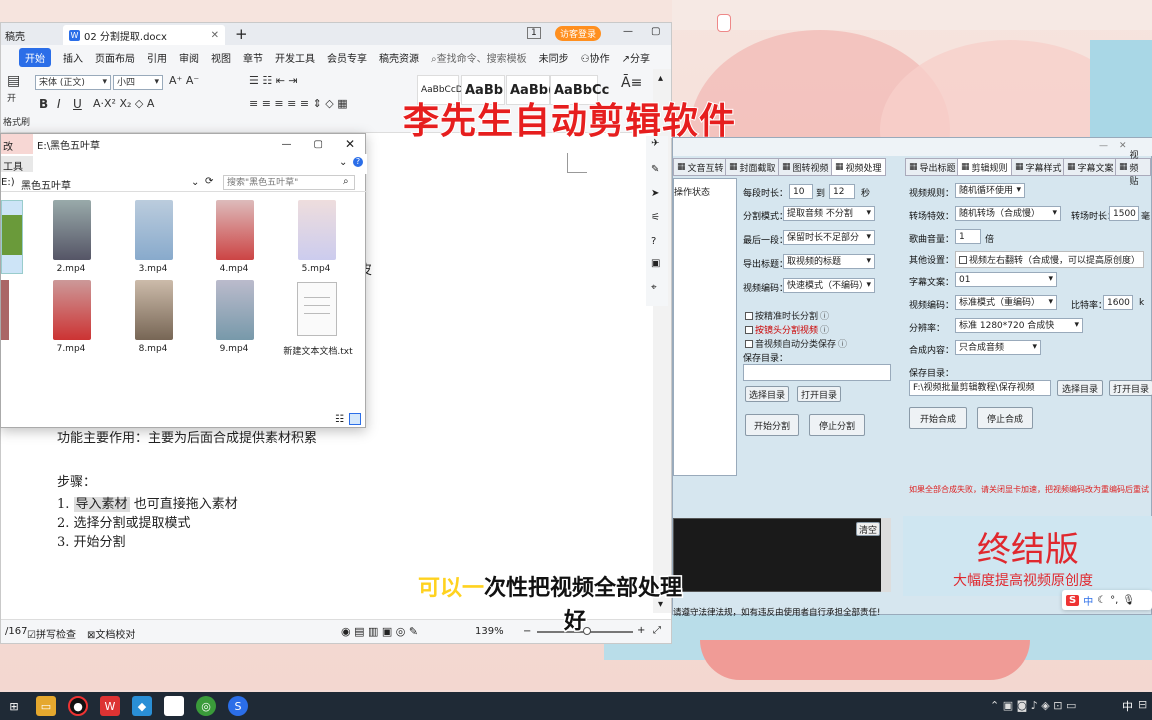 This screenshot has width=1152, height=720. Describe the element at coordinates (660, 78) in the screenshot. I see `scroll-up-icon: ▴` at that location.